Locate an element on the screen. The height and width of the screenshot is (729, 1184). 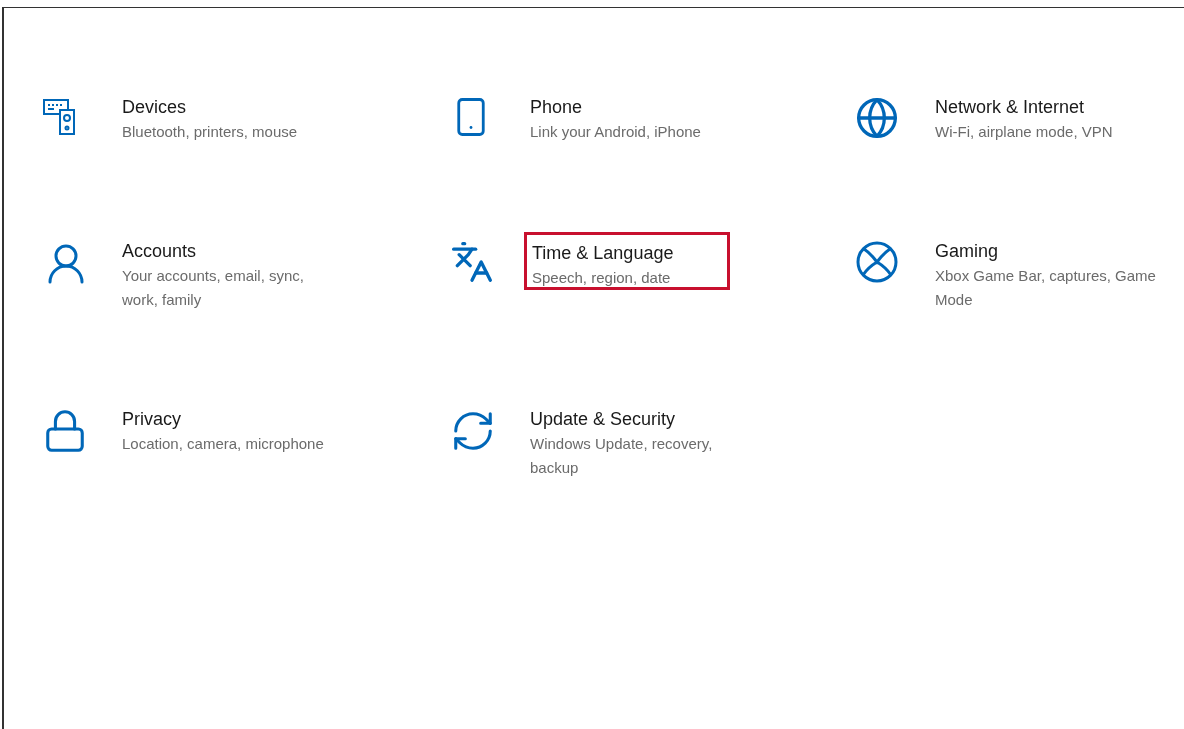
category-title: Time & Language is located at coordinates (603, 253).